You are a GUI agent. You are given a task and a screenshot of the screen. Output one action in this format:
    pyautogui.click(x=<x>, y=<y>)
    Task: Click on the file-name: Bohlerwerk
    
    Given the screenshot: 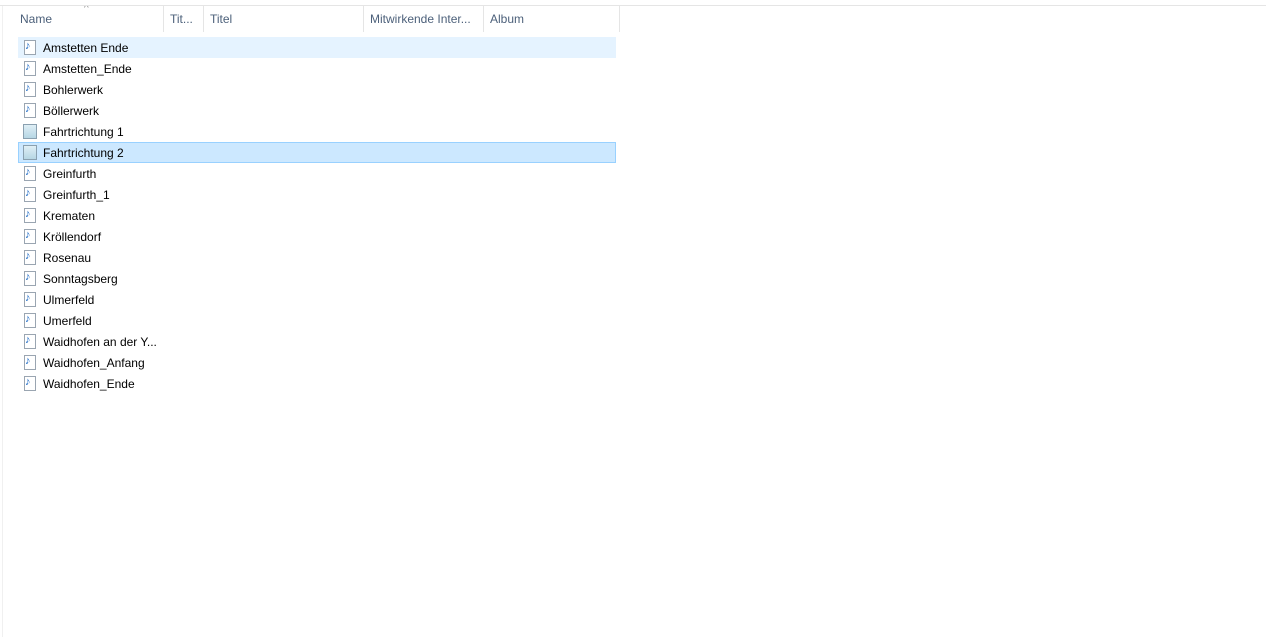 What is the action you would take?
    pyautogui.click(x=73, y=89)
    